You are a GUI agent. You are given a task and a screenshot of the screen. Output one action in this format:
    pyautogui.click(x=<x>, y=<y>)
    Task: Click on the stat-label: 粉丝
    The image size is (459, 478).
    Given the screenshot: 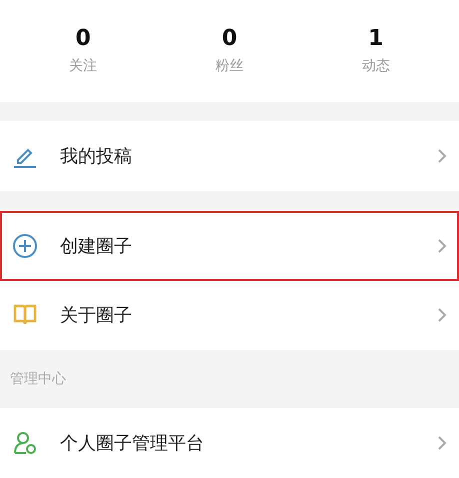 What is the action you would take?
    pyautogui.click(x=229, y=66)
    